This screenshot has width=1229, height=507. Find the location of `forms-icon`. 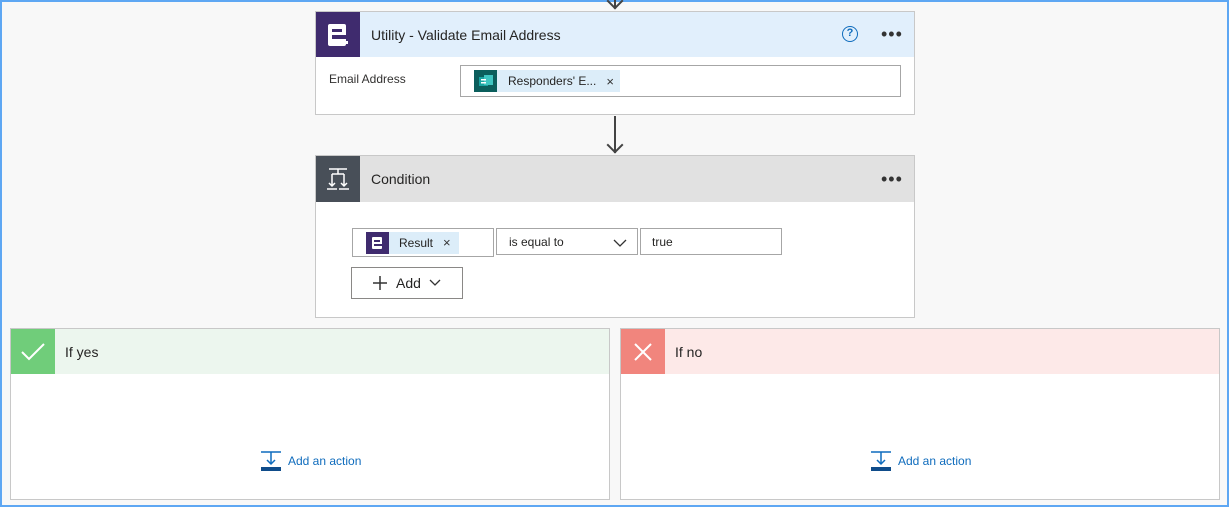

forms-icon is located at coordinates (485, 81).